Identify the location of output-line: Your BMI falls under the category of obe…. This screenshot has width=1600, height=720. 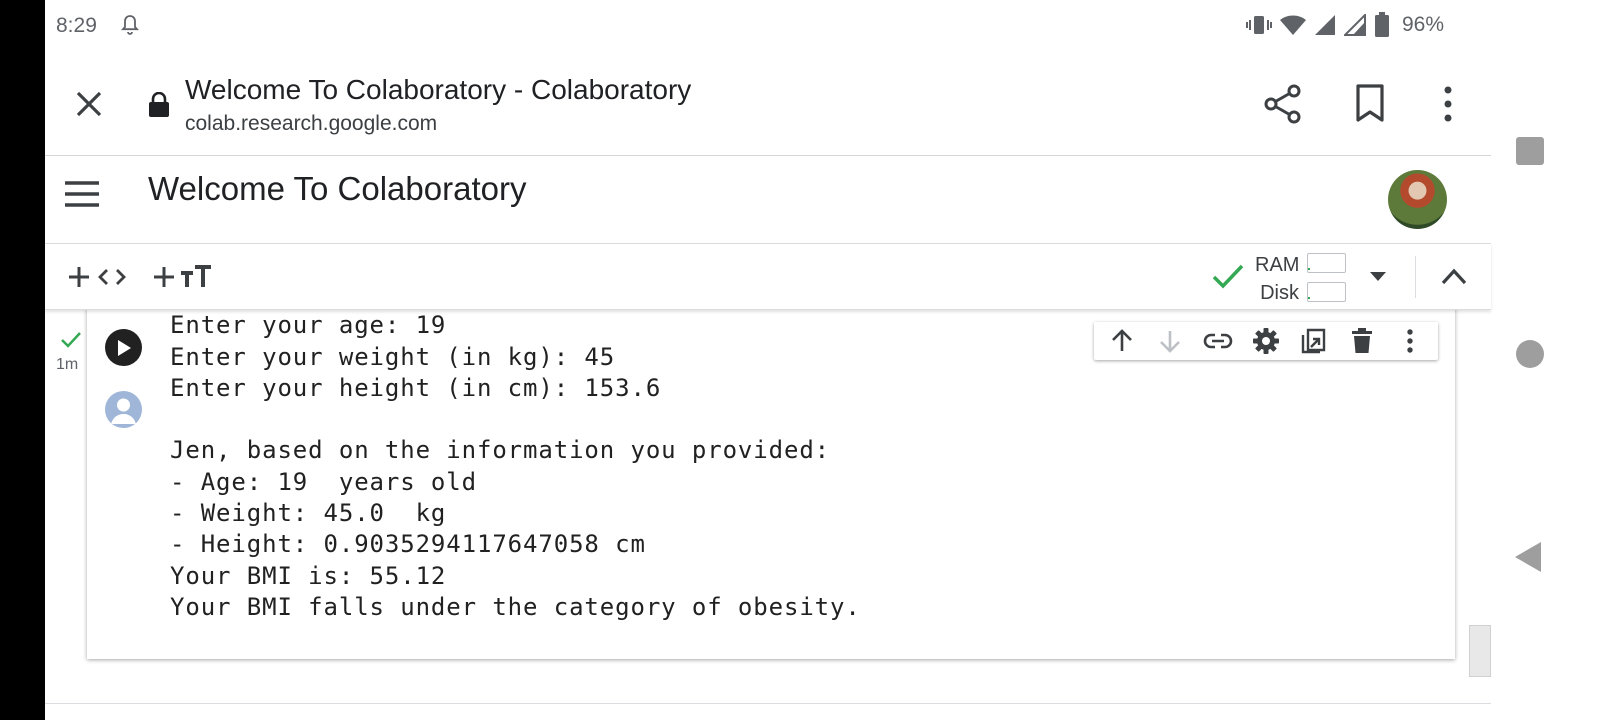
(515, 606).